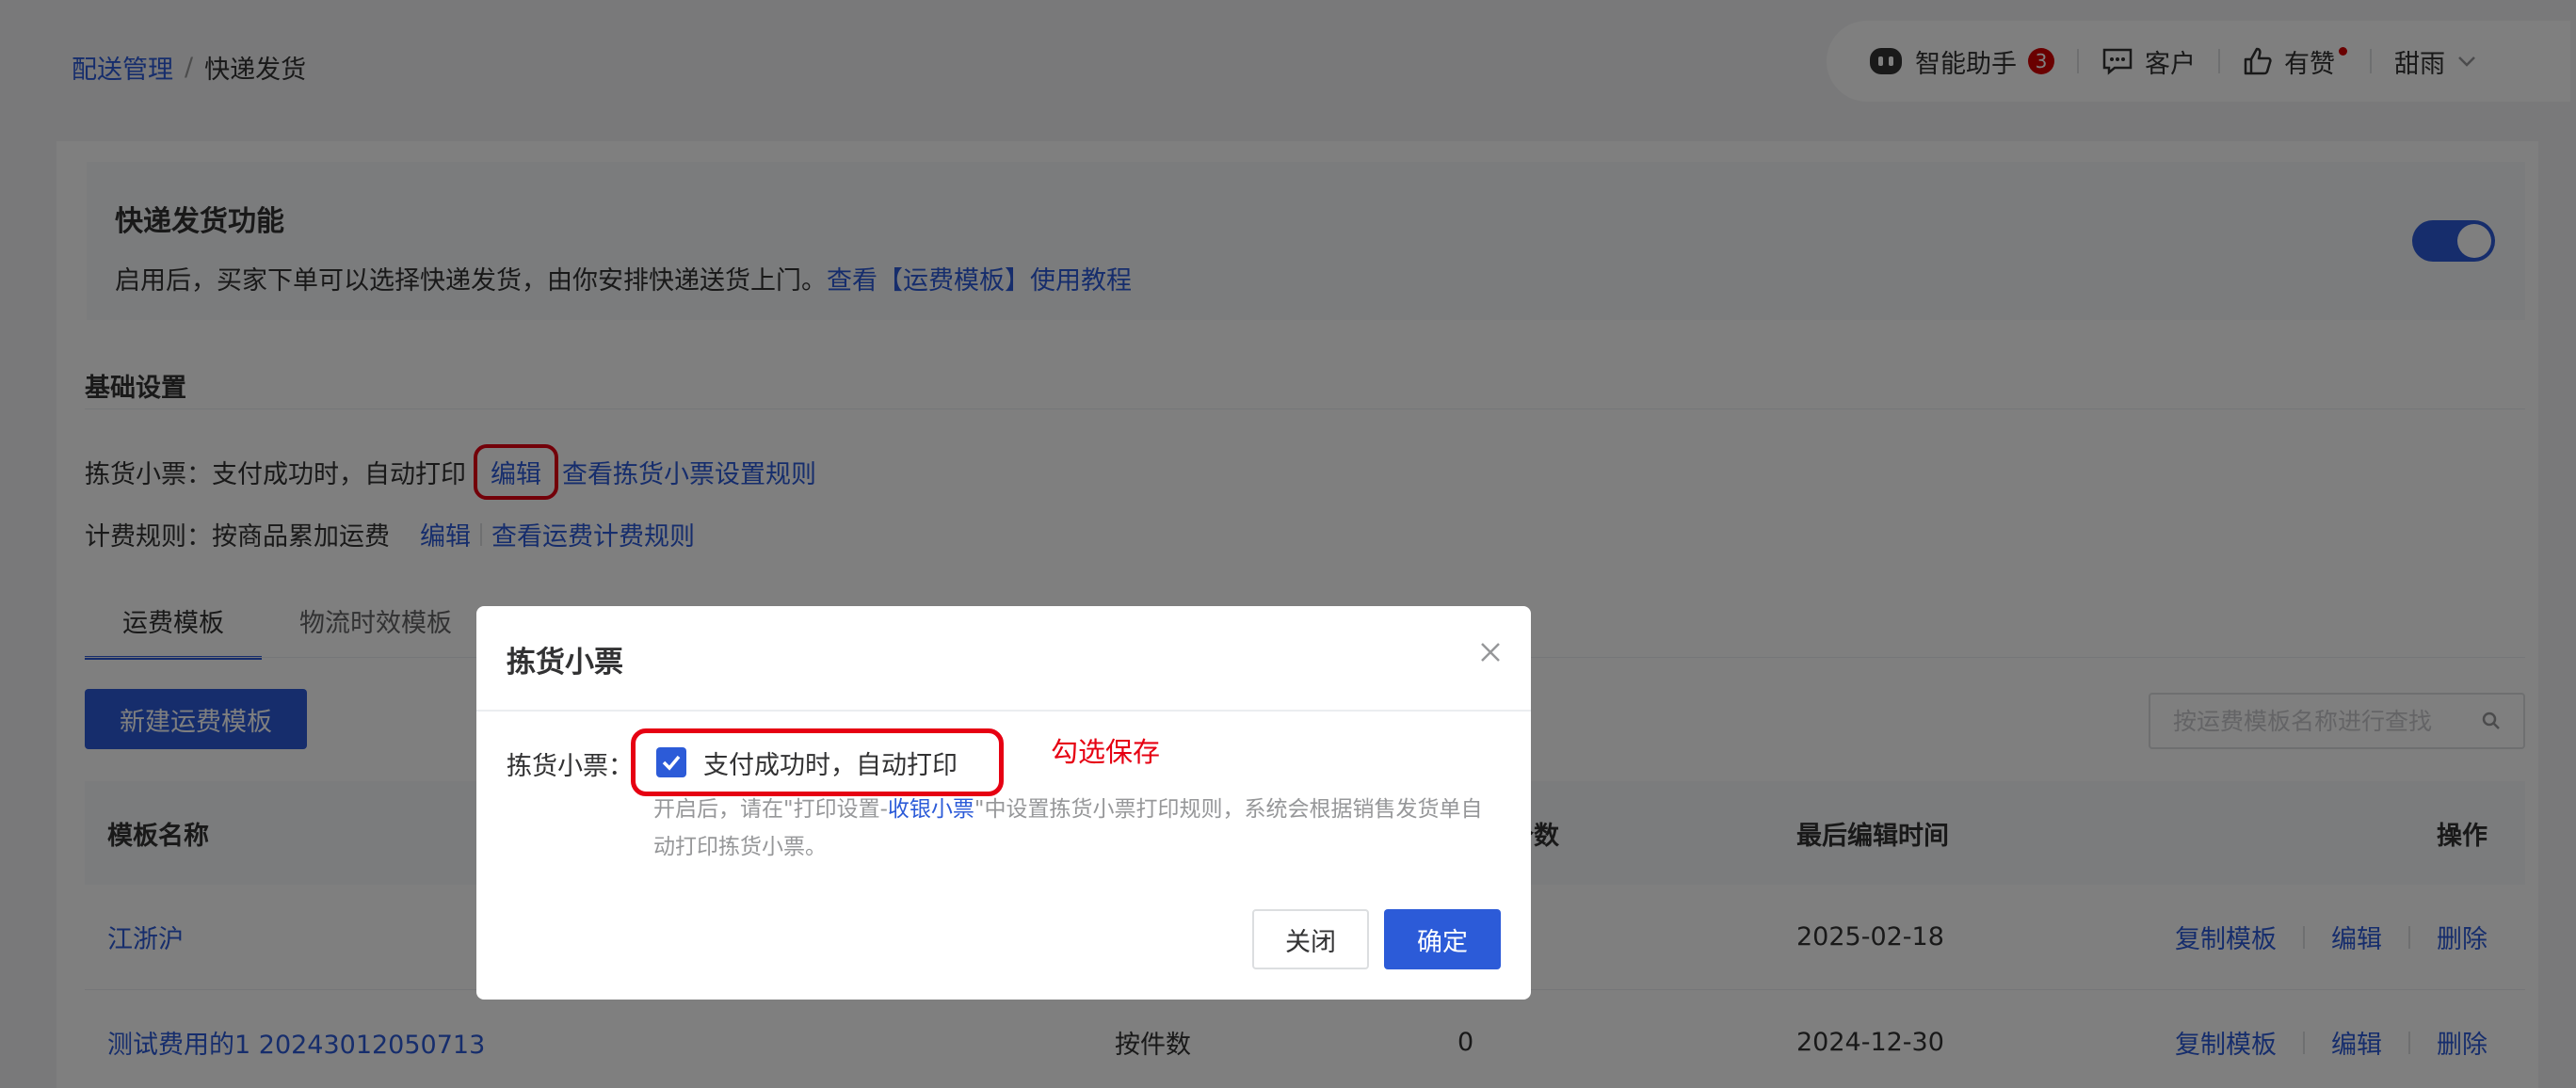  I want to click on auto-print-checkbox, so click(671, 762).